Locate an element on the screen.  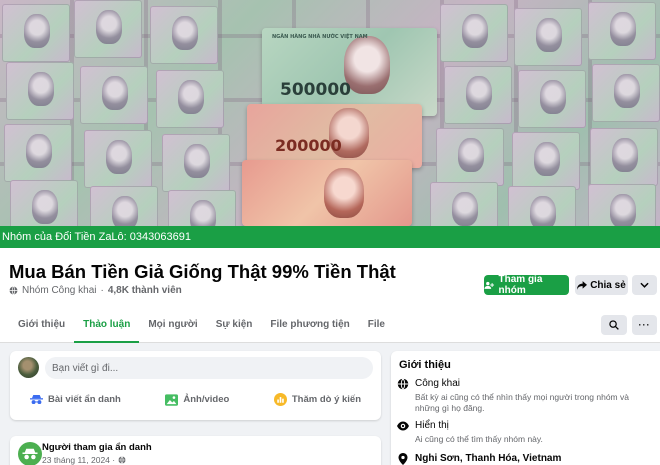
about-item-title: Công khai is located at coordinates (438, 383).